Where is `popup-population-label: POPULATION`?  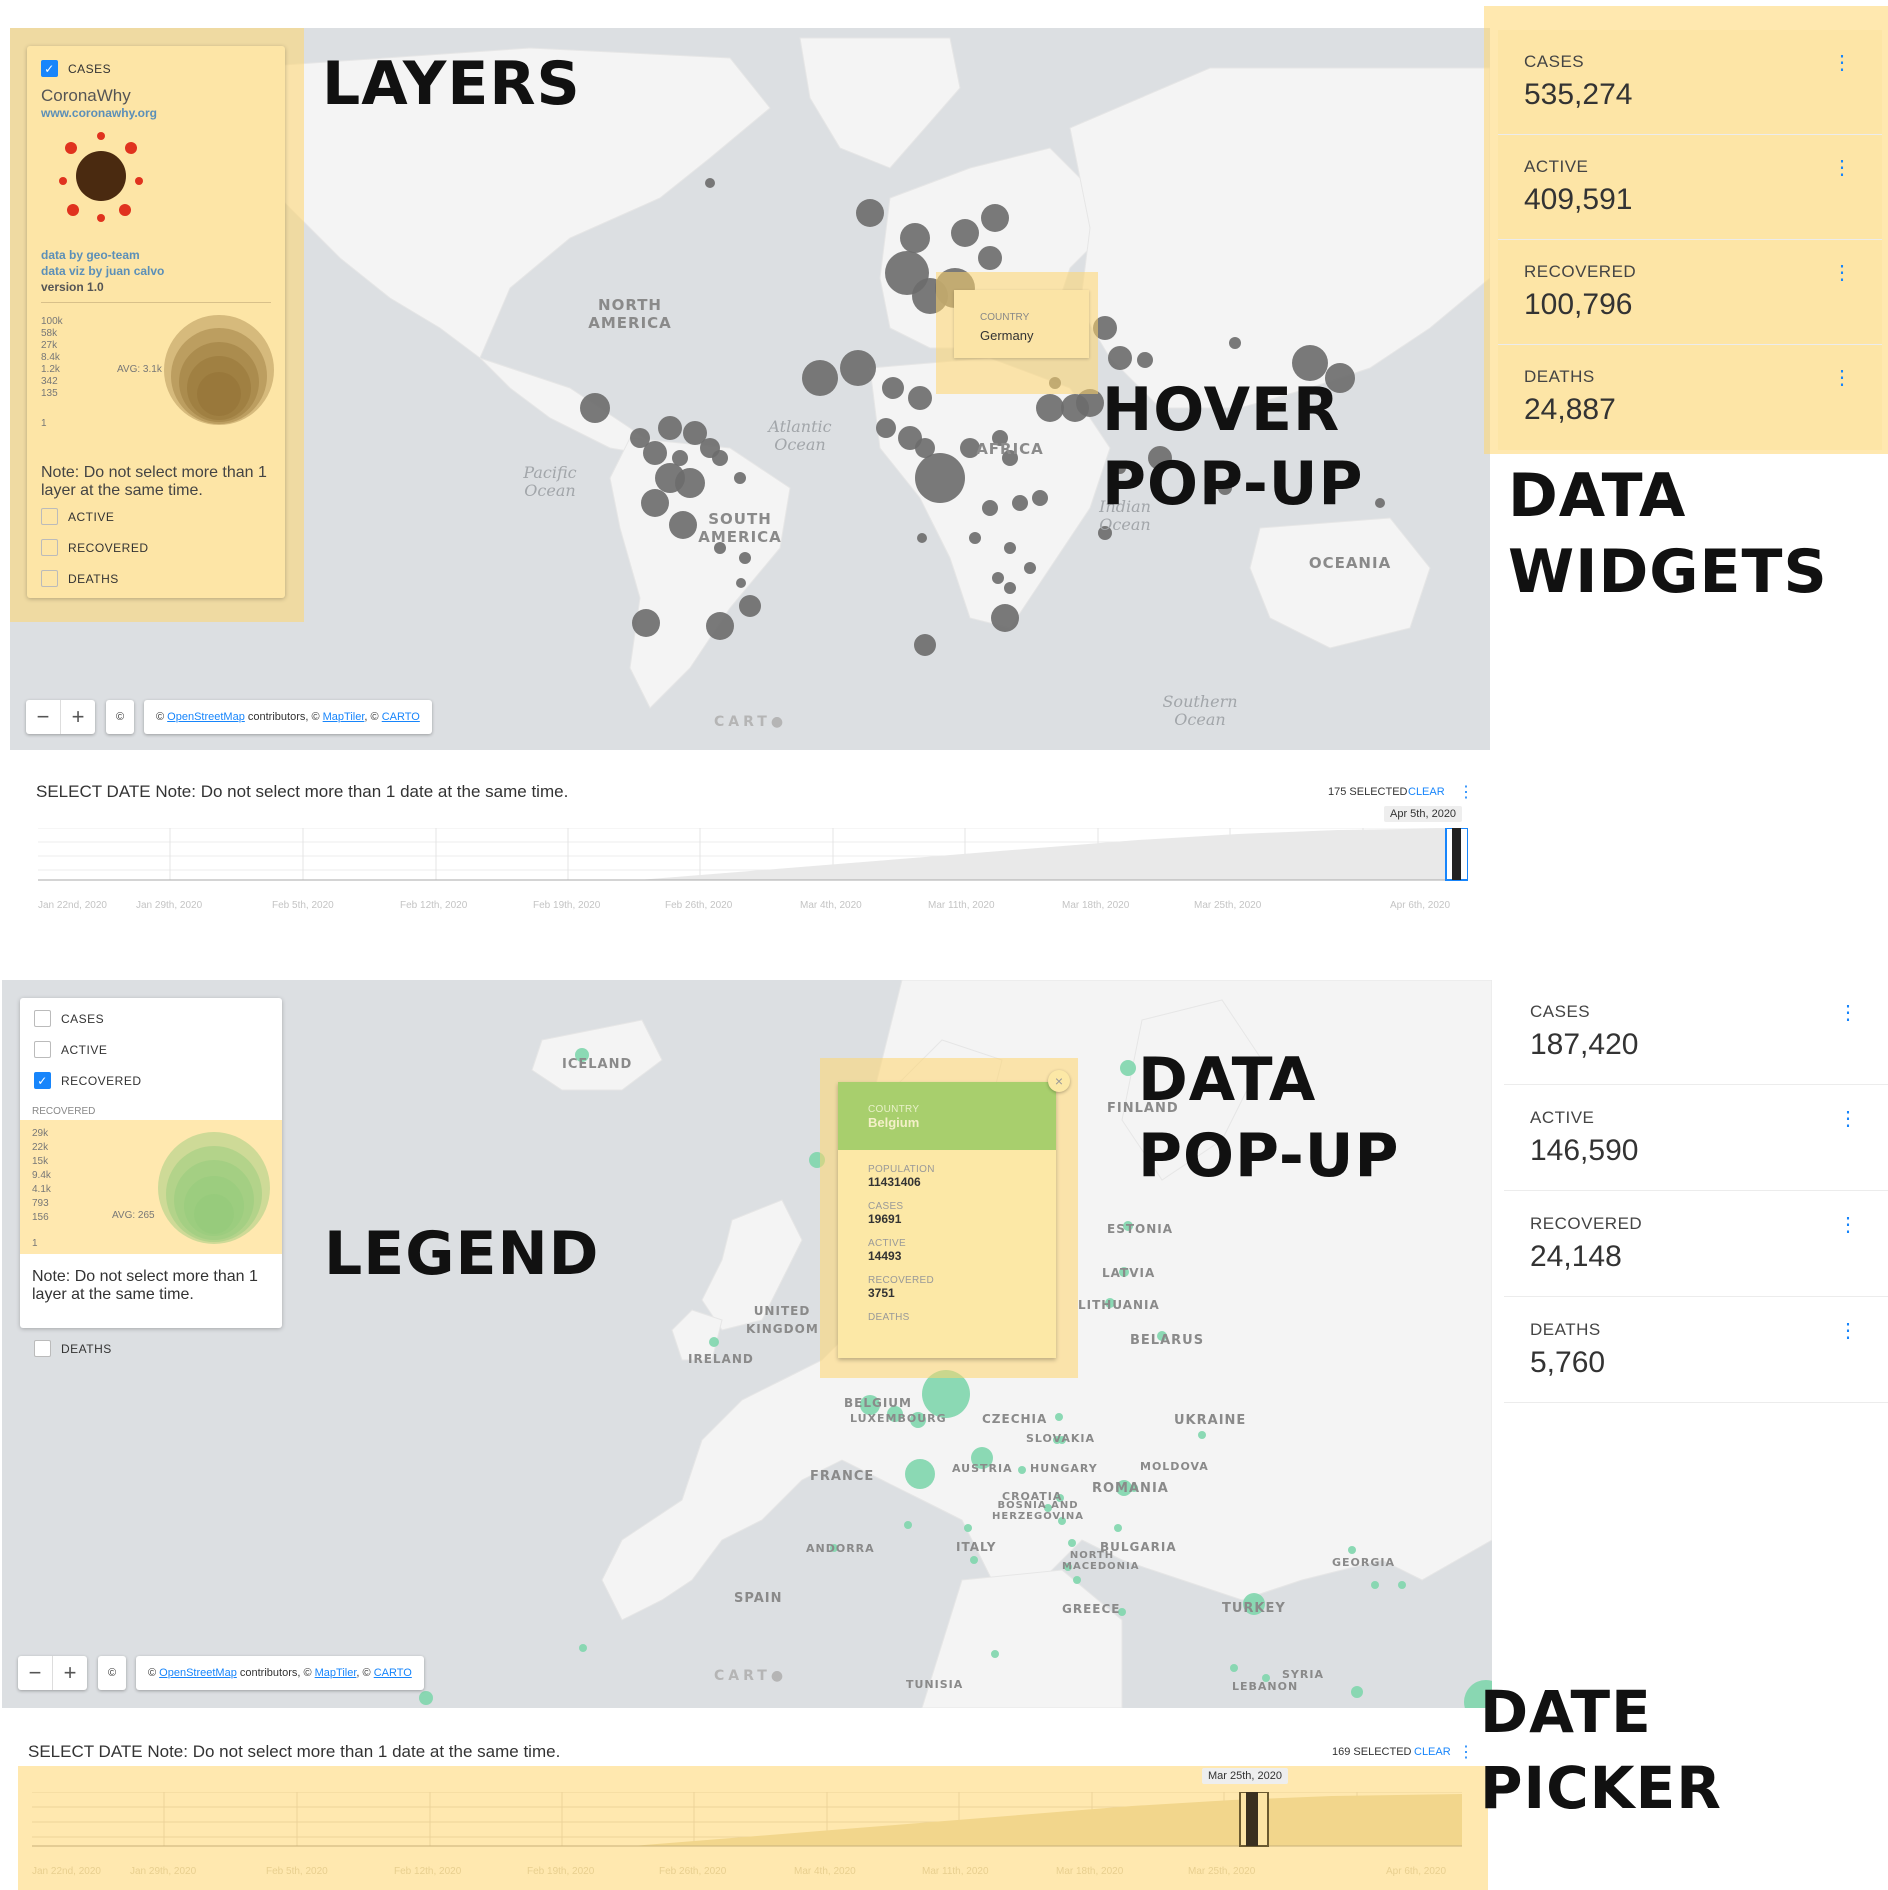 popup-population-label: POPULATION is located at coordinates (901, 1169).